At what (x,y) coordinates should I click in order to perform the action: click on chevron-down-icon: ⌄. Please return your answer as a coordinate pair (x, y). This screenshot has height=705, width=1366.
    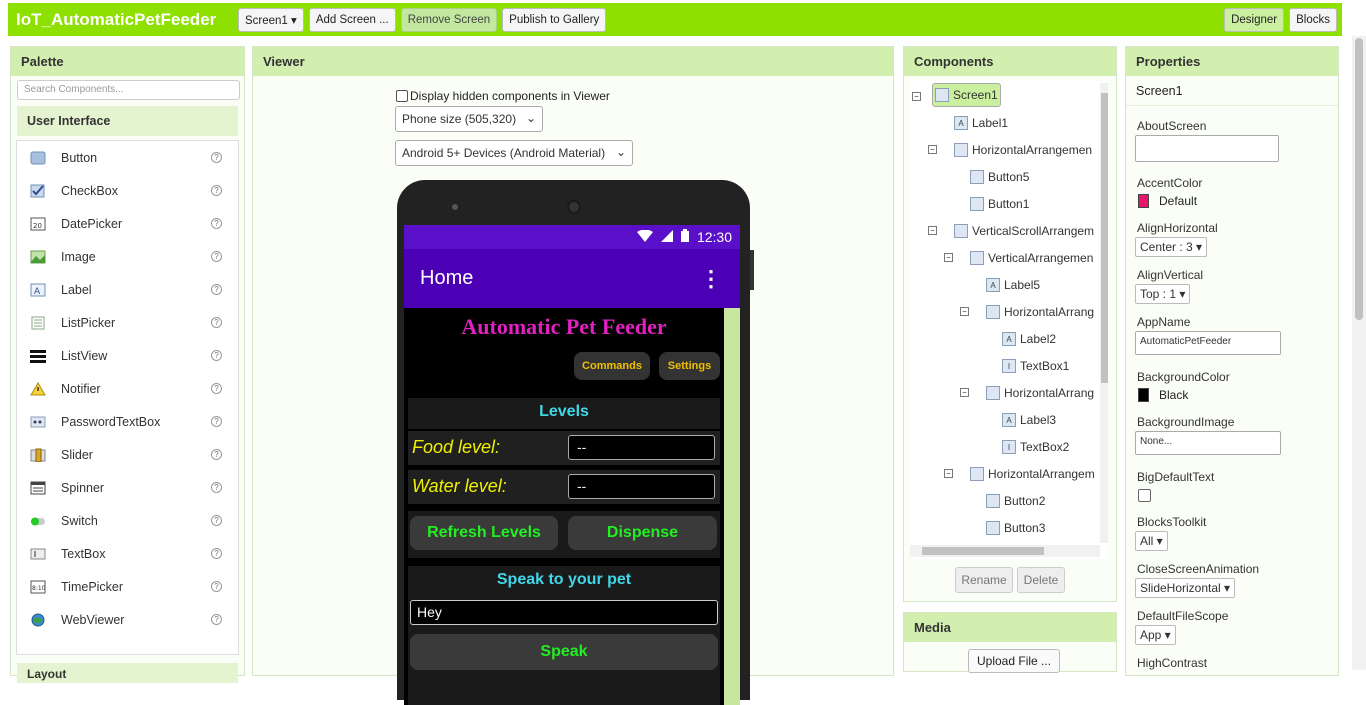
    Looking at the image, I should click on (530, 118).